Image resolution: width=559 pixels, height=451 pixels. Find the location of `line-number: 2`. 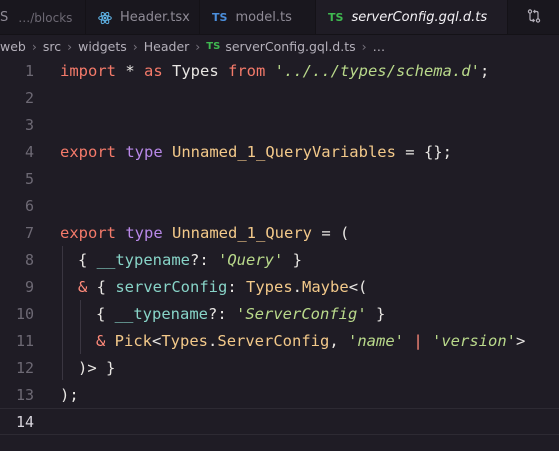

line-number: 2 is located at coordinates (29, 97).